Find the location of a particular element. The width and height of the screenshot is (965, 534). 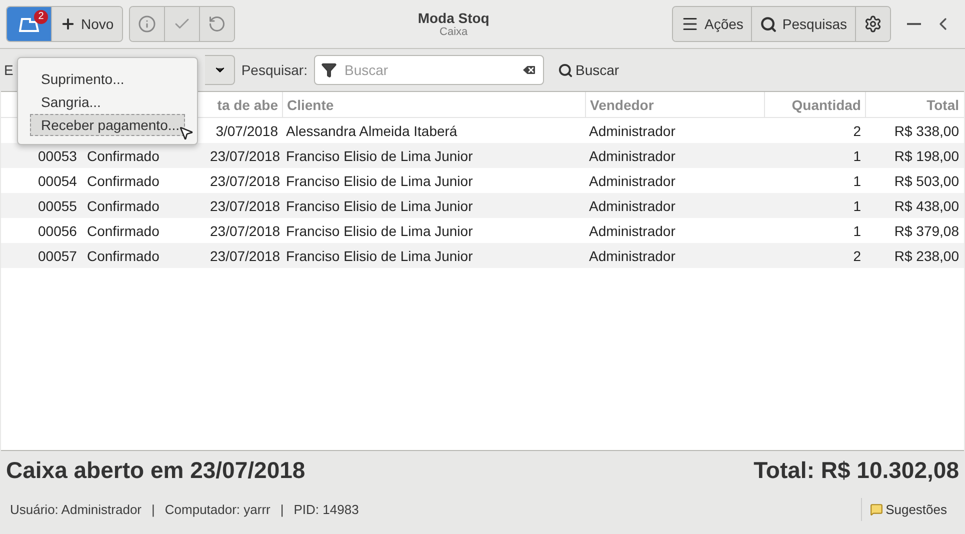

searches-button: Pesquisas is located at coordinates (803, 24).